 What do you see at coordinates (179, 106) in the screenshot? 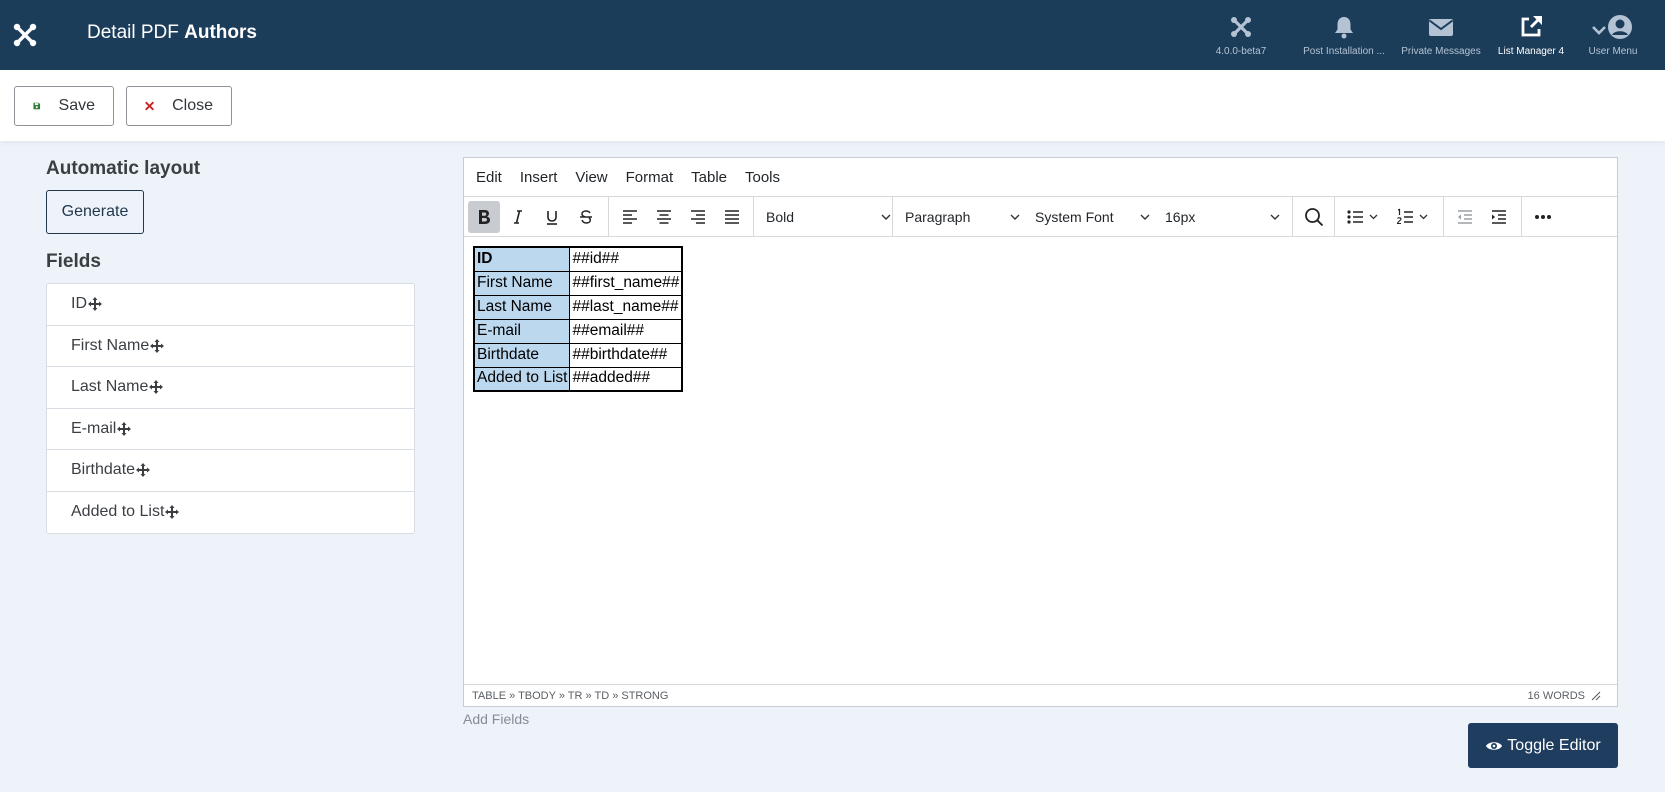
I see `close-button: Close` at bounding box center [179, 106].